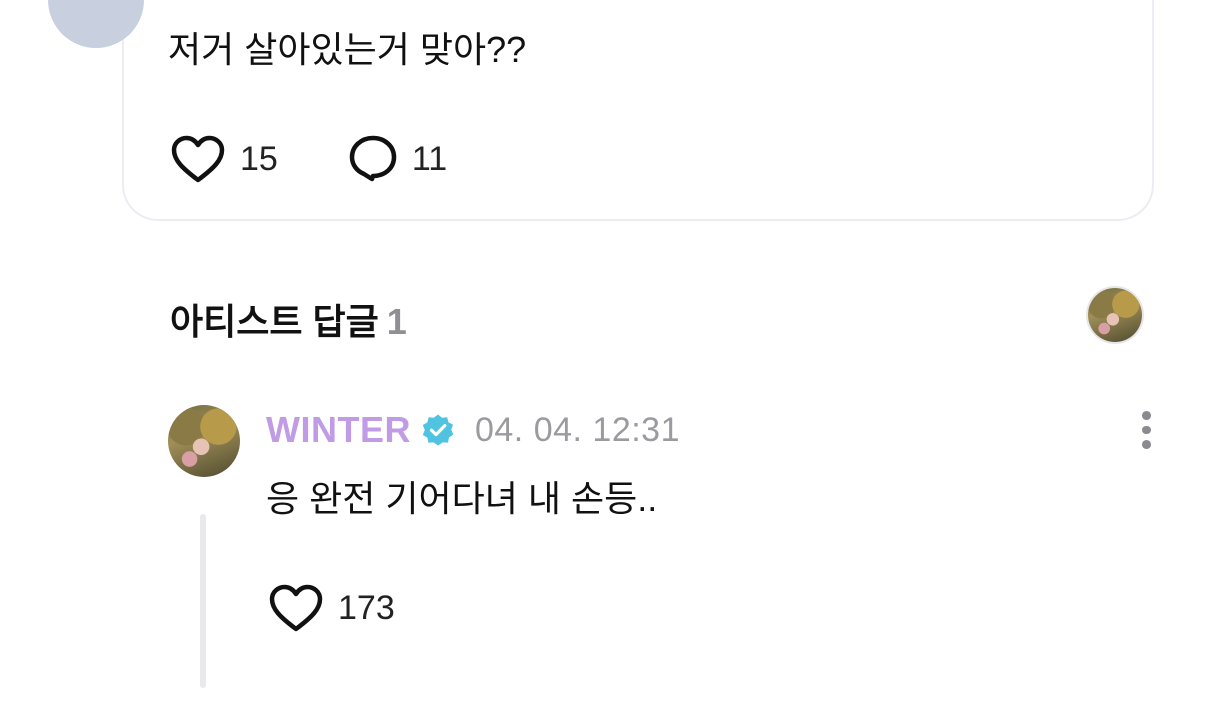 Image resolution: width=1206 pixels, height=712 pixels. Describe the element at coordinates (396, 321) in the screenshot. I see `artist-replies-count: 1` at that location.